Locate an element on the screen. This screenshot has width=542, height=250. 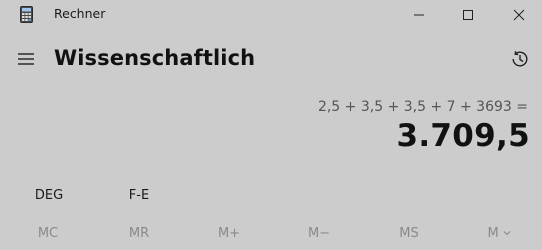
close-button is located at coordinates (519, 15).